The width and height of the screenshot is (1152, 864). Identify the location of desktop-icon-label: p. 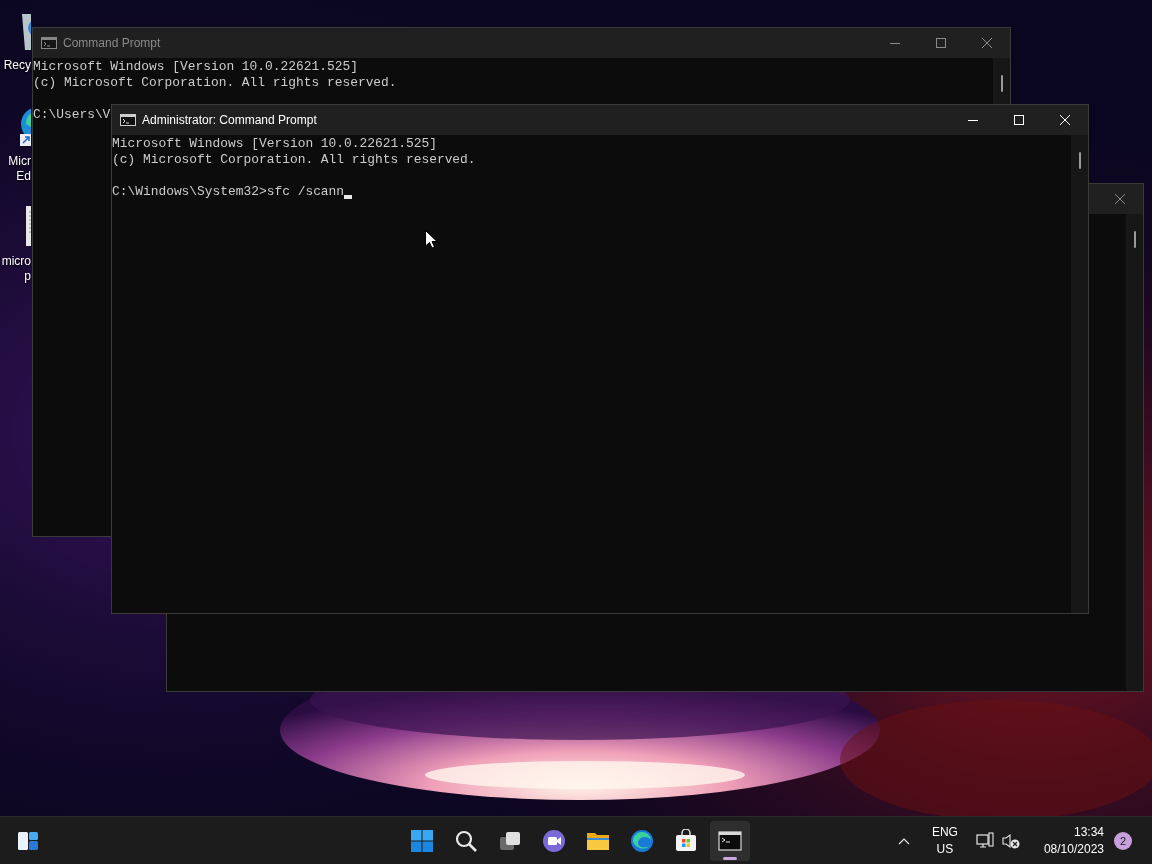
(27, 276).